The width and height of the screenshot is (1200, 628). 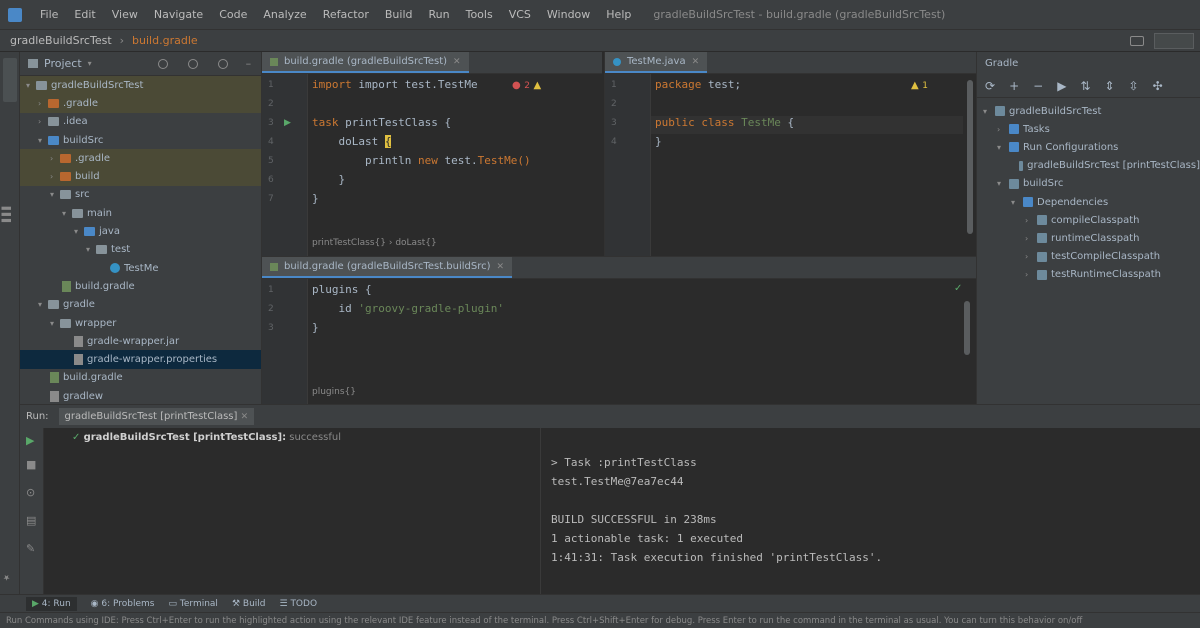 I want to click on layout-icon: ▤, so click(x=31, y=520).